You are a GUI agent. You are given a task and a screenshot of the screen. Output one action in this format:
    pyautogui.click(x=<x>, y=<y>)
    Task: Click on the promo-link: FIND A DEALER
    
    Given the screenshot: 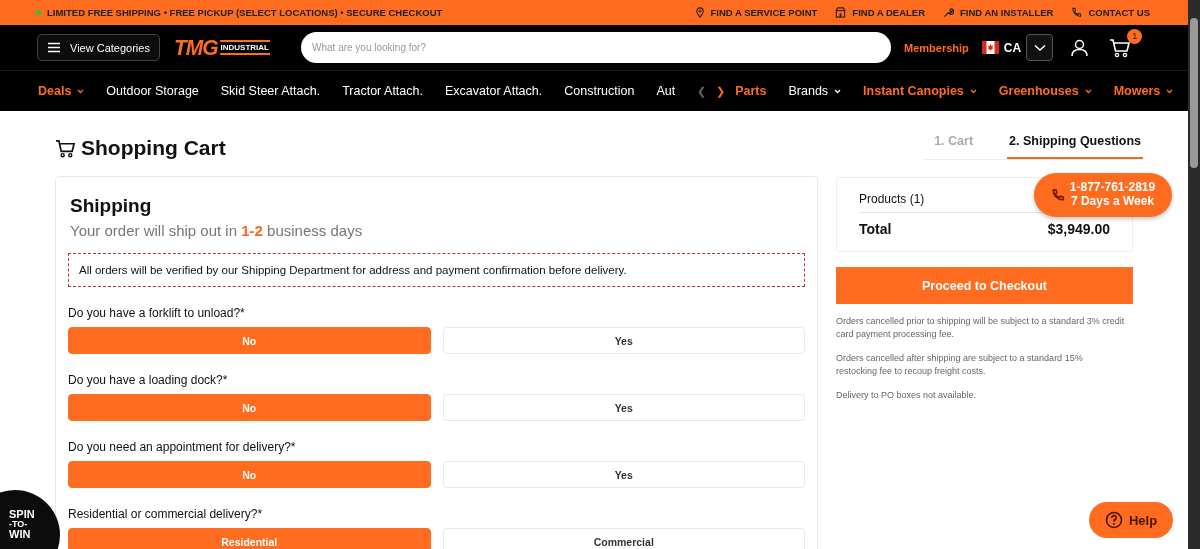 What is the action you would take?
    pyautogui.click(x=880, y=12)
    